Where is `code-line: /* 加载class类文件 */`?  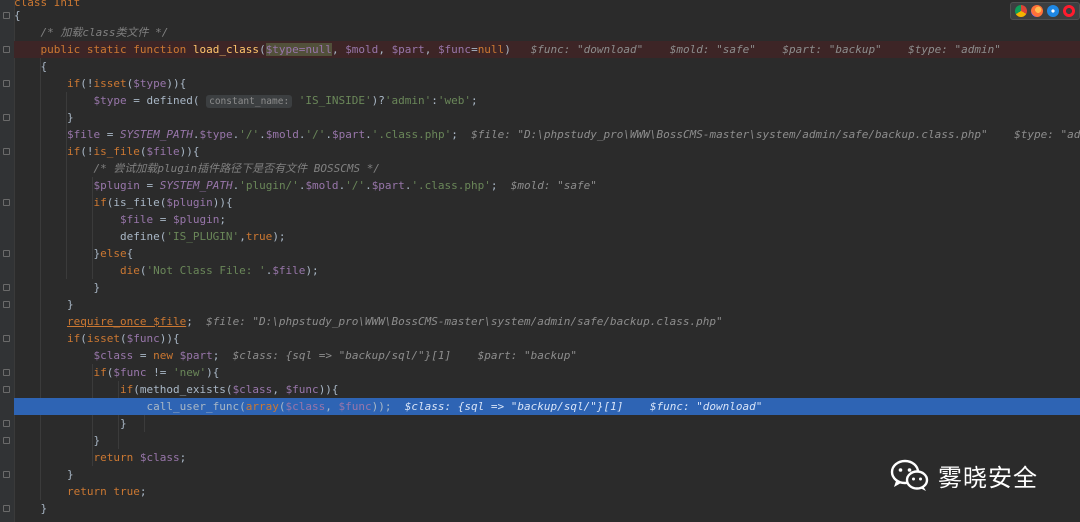 code-line: /* 加载class类文件 */ is located at coordinates (91, 32).